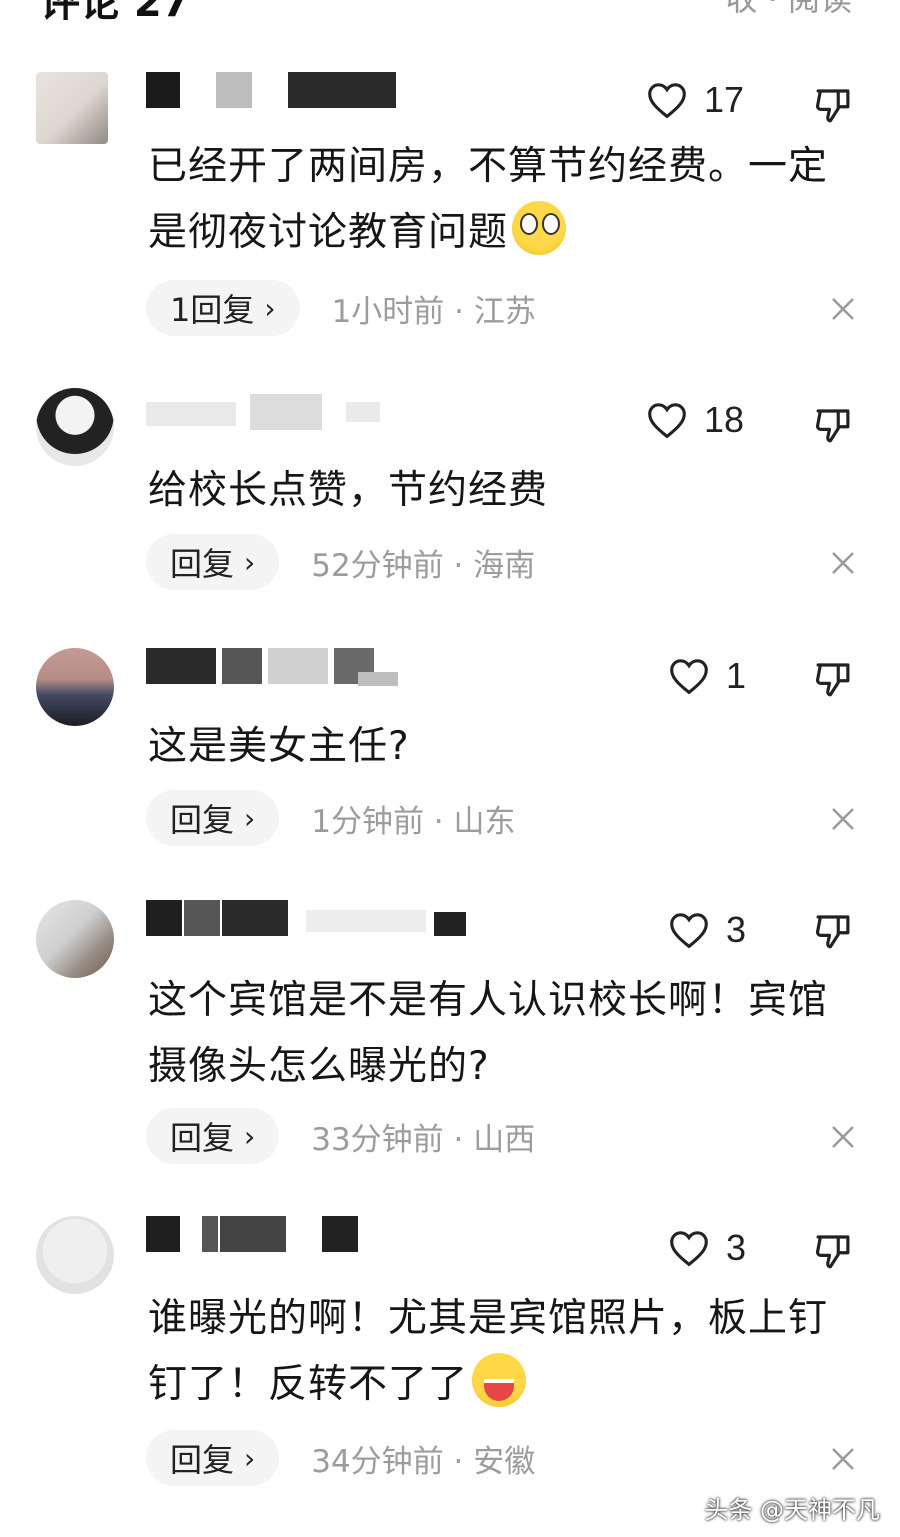  What do you see at coordinates (695, 99) in the screenshot?
I see `like-button: 17` at bounding box center [695, 99].